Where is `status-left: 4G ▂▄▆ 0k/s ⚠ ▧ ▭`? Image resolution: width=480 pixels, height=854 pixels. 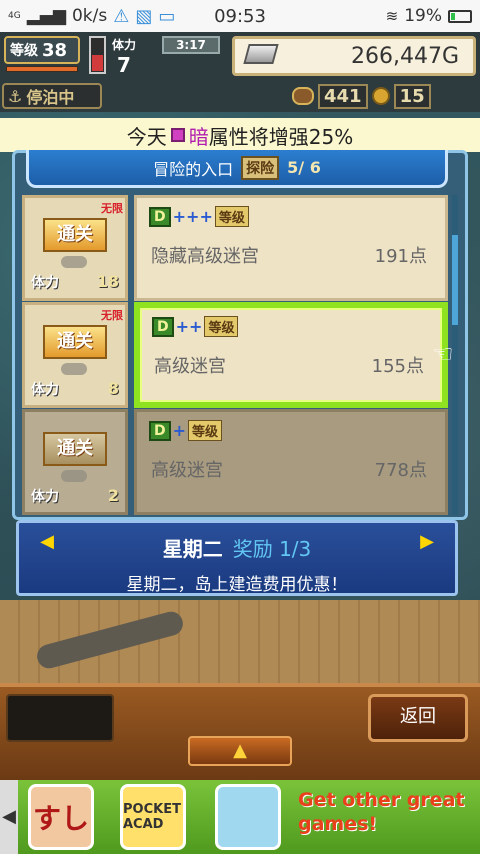
status-left: 4G ▂▄▆ 0k/s ⚠ ▧ ▭ is located at coordinates (91, 16).